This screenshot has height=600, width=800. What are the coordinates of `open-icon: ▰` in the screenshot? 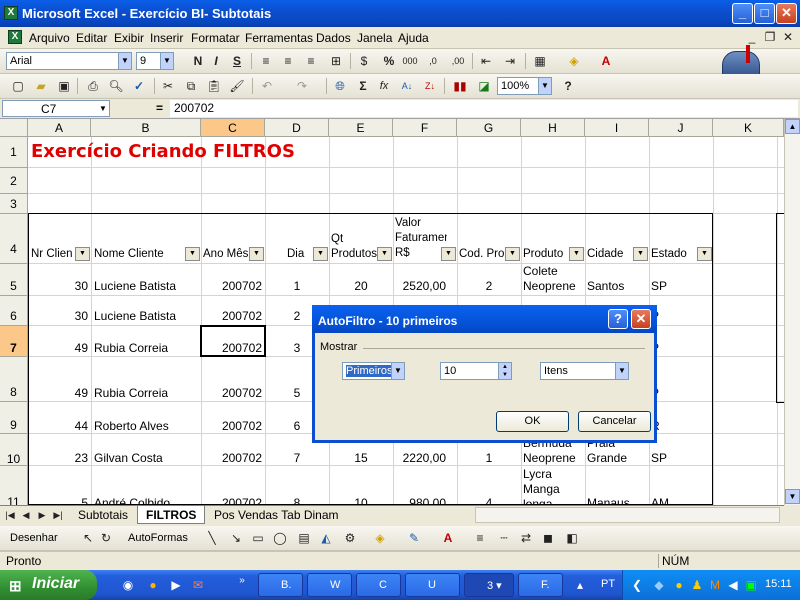 It's located at (41, 86).